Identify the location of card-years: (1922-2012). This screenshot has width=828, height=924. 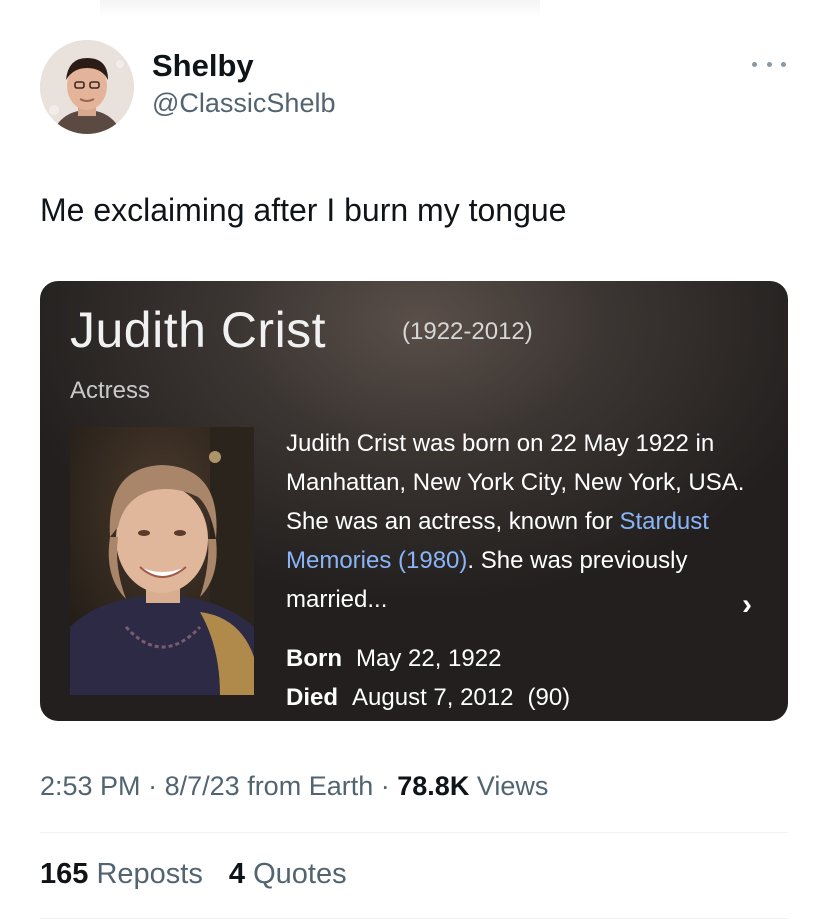
(467, 331).